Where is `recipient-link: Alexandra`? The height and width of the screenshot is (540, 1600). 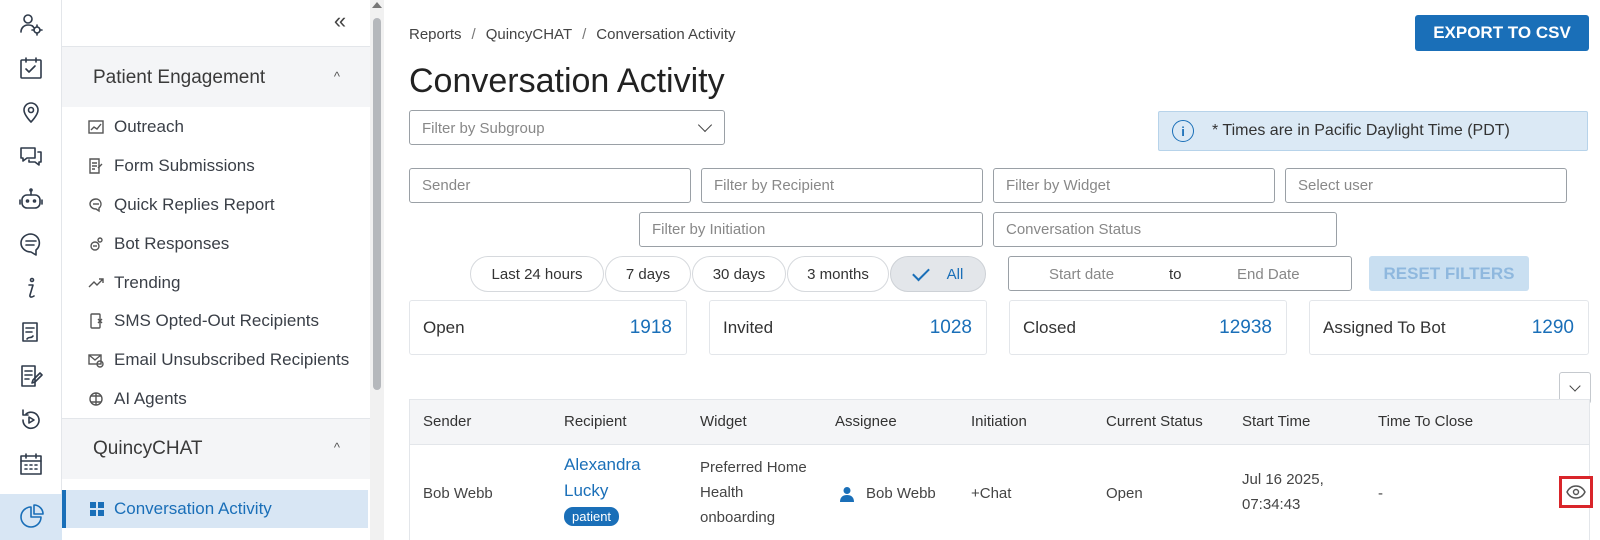 recipient-link: Alexandra is located at coordinates (602, 465).